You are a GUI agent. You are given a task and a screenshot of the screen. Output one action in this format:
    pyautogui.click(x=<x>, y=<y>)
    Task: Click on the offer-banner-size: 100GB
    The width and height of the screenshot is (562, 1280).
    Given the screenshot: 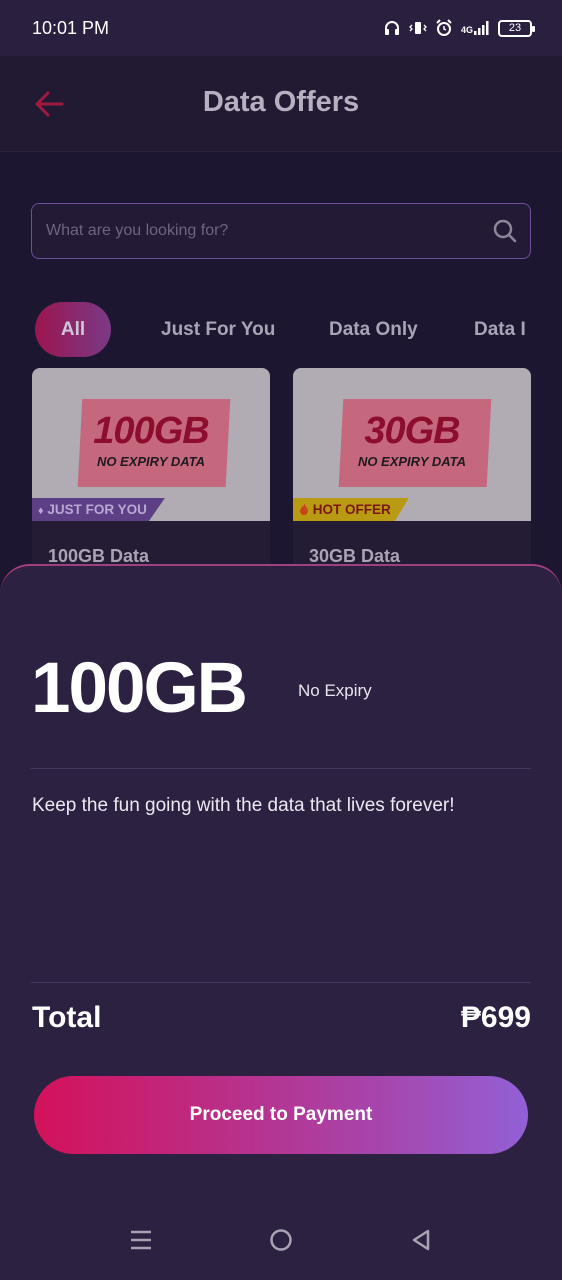 What is the action you would take?
    pyautogui.click(x=151, y=431)
    